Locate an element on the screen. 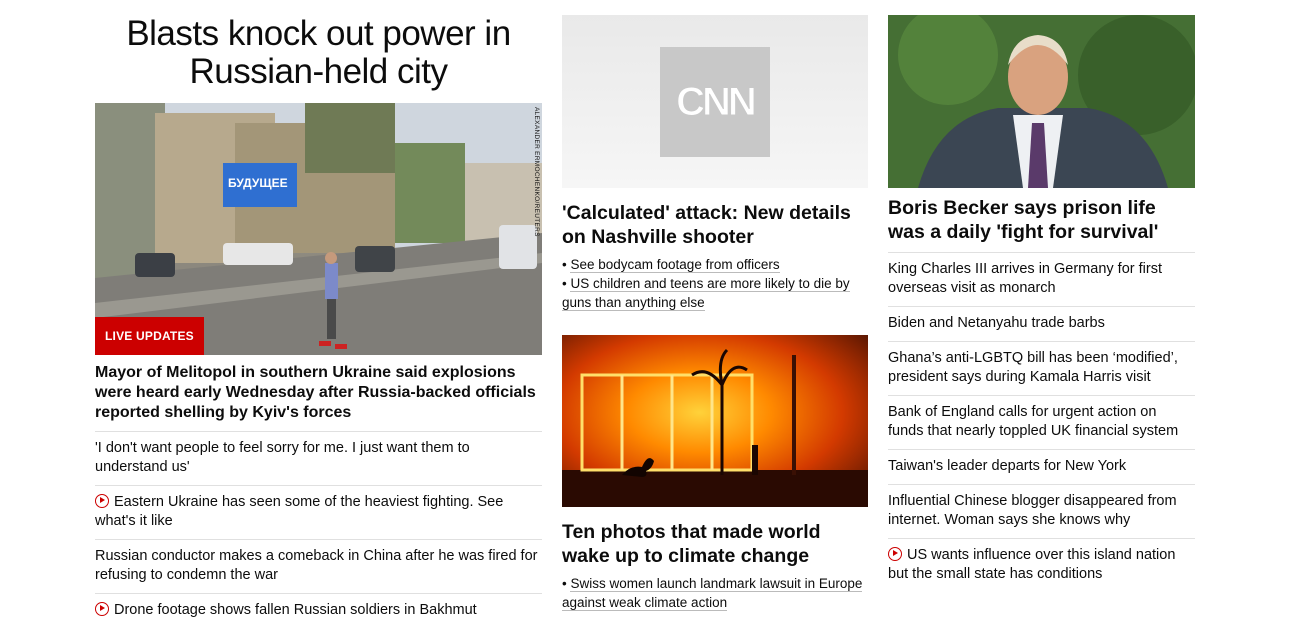 The height and width of the screenshot is (642, 1290). story-link: See bodycam footage from officers is located at coordinates (675, 265).